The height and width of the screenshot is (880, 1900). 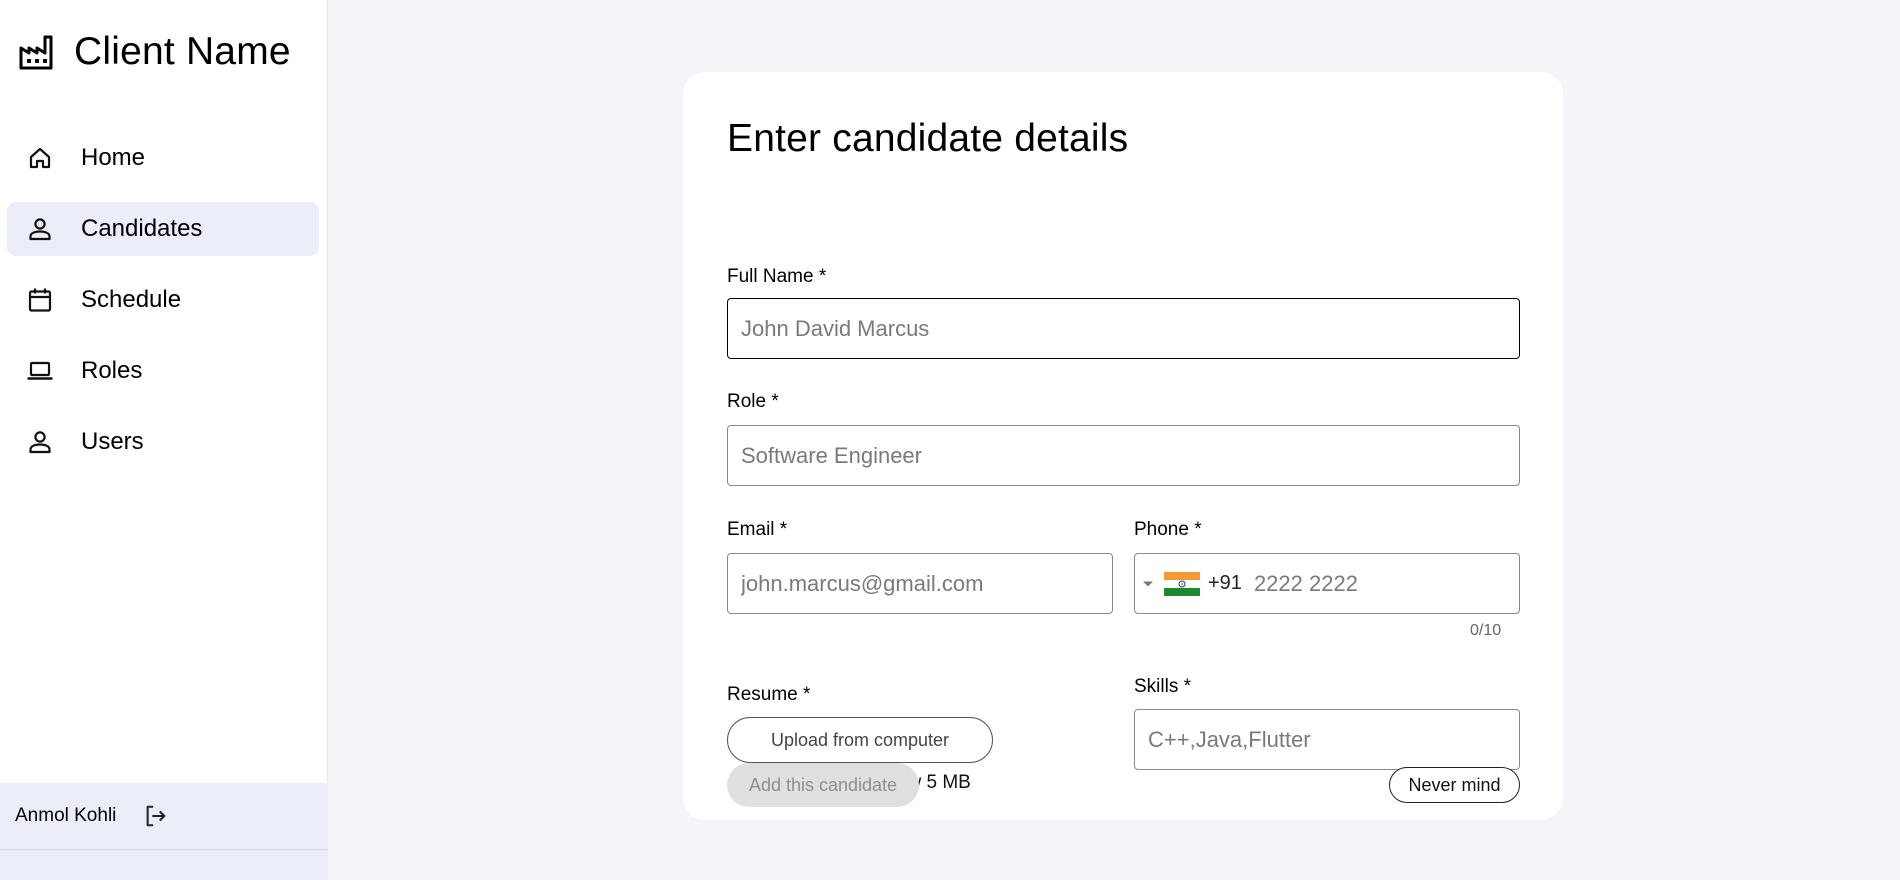 What do you see at coordinates (1366, 583) in the screenshot?
I see `phone-input` at bounding box center [1366, 583].